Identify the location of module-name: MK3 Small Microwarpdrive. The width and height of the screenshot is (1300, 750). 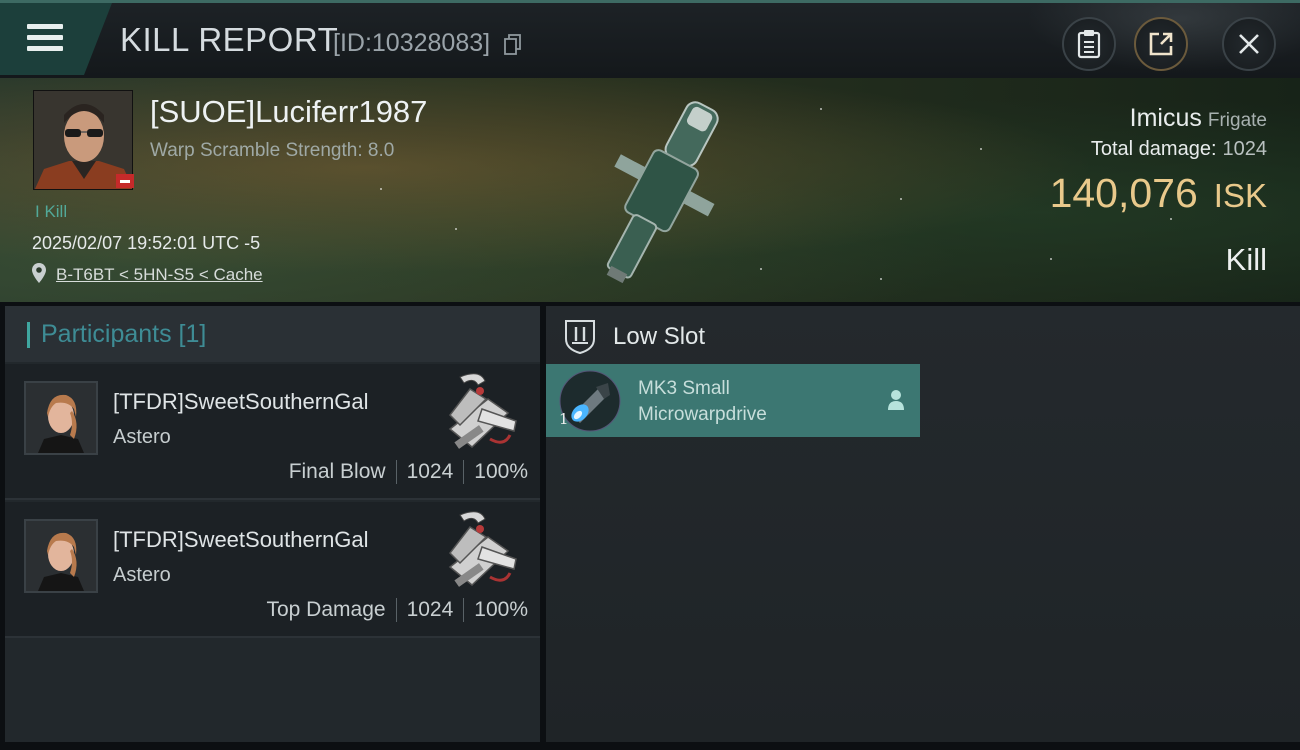
(753, 402).